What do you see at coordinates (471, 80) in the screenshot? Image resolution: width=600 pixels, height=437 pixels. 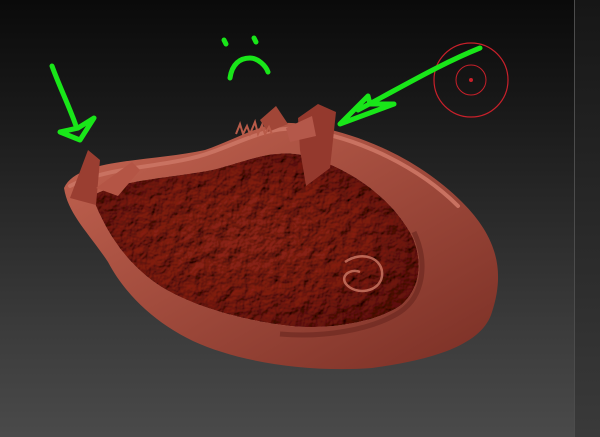 I see `gizmo-center-dot` at bounding box center [471, 80].